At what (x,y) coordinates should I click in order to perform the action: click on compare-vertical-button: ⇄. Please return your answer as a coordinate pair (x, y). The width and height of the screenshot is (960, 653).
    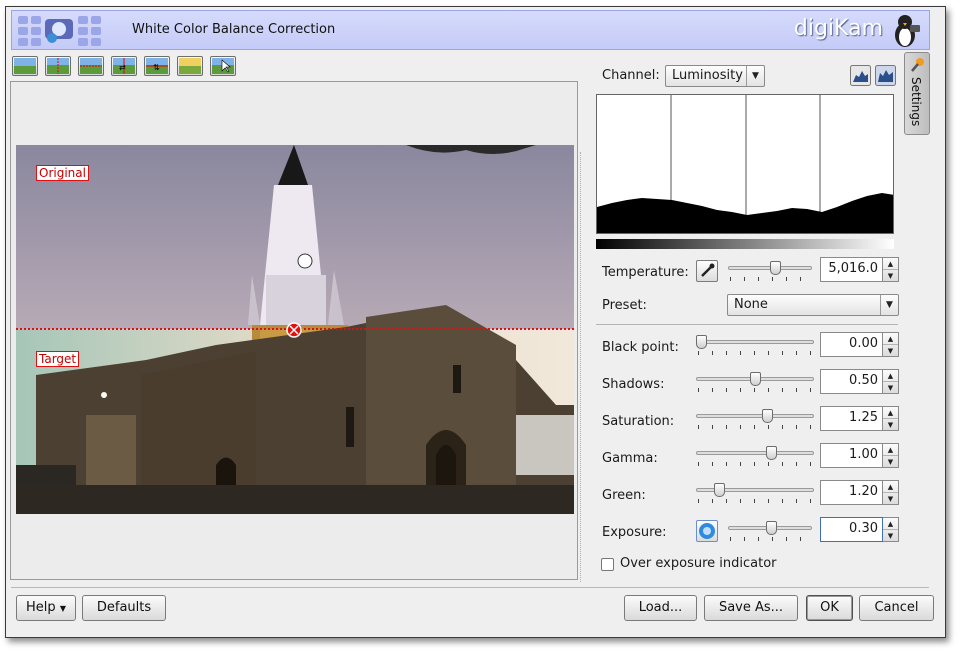
    Looking at the image, I should click on (124, 66).